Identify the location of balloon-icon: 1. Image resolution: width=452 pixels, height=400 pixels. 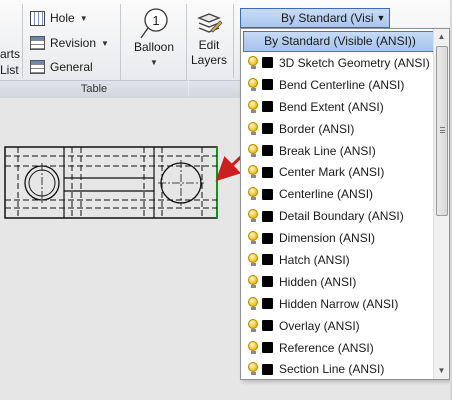
(154, 23).